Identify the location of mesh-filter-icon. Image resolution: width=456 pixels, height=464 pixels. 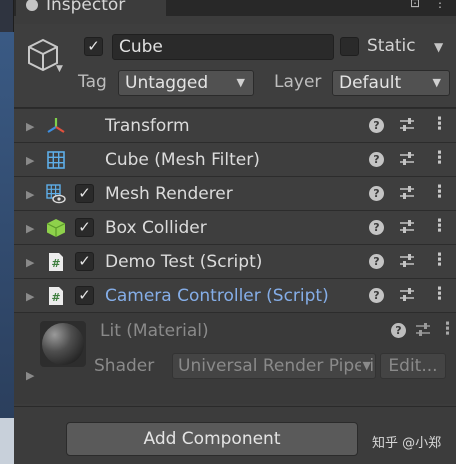
(56, 160).